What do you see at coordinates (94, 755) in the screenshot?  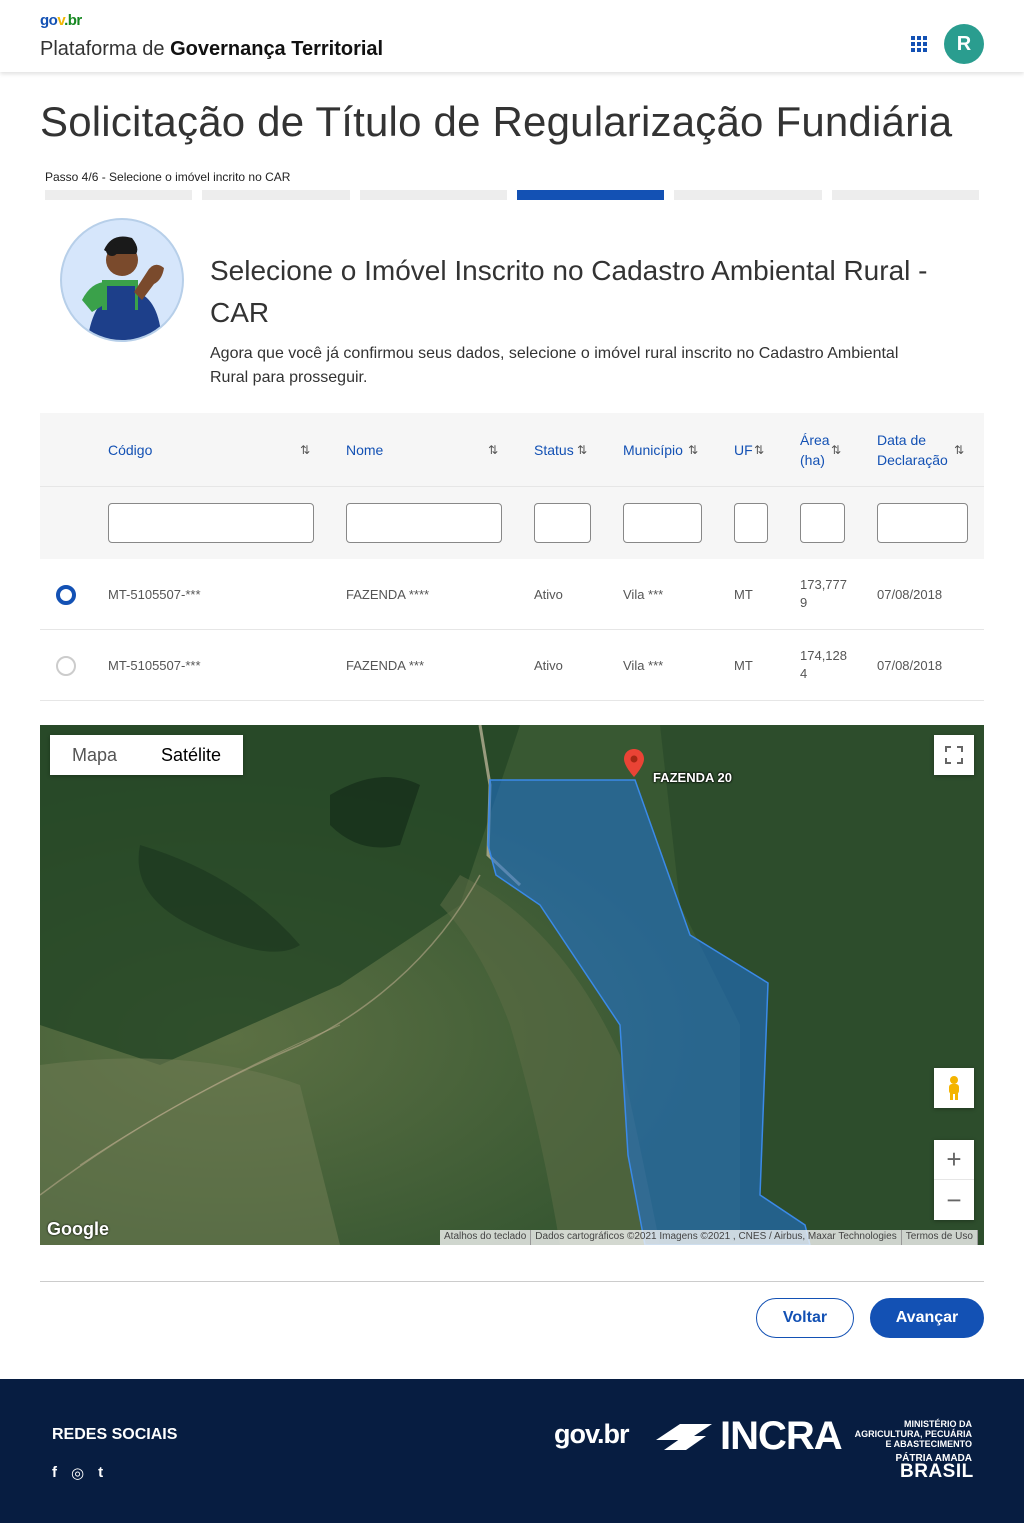 I see `map-type-map-button: Mapa` at bounding box center [94, 755].